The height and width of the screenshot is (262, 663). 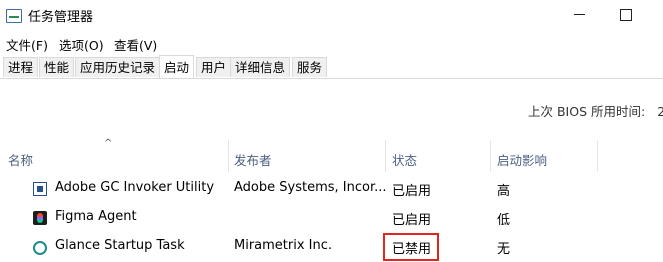 I want to click on tab-processes: 进程, so click(x=21, y=67).